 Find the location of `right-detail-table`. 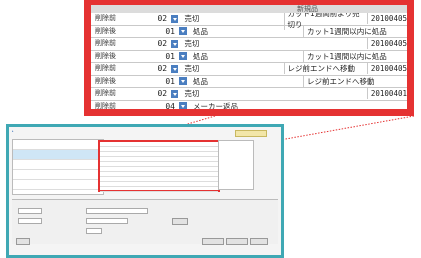

right-detail-table is located at coordinates (236, 165).